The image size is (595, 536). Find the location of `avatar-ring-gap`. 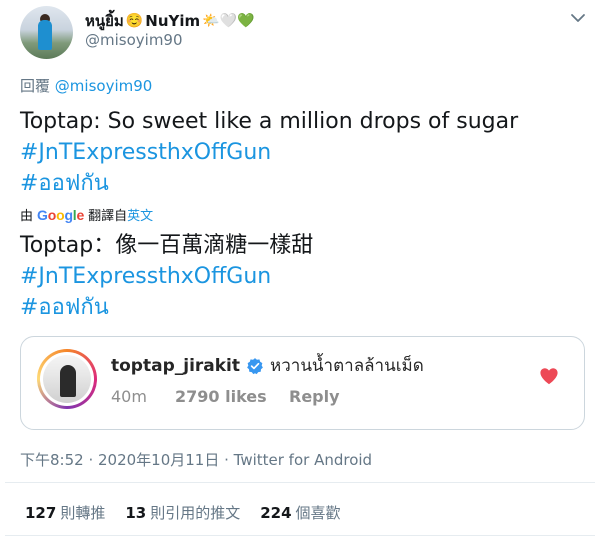

avatar-ring-gap is located at coordinates (67, 379).